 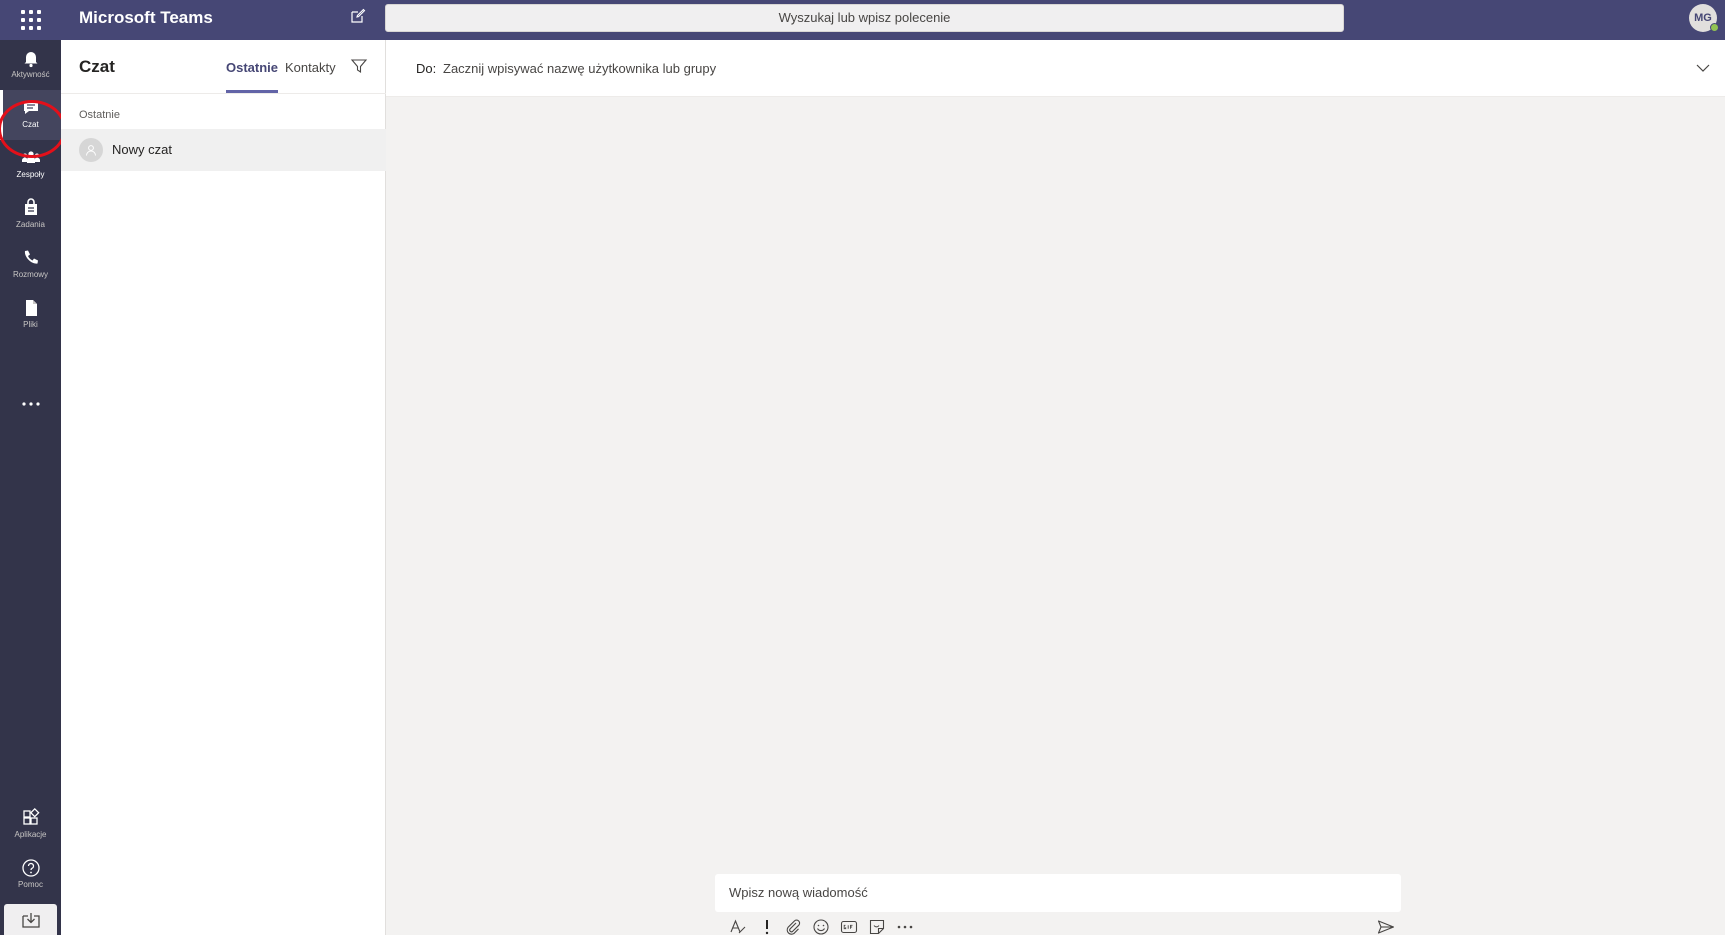 What do you see at coordinates (142, 149) in the screenshot?
I see `chat-name: Nowy czat` at bounding box center [142, 149].